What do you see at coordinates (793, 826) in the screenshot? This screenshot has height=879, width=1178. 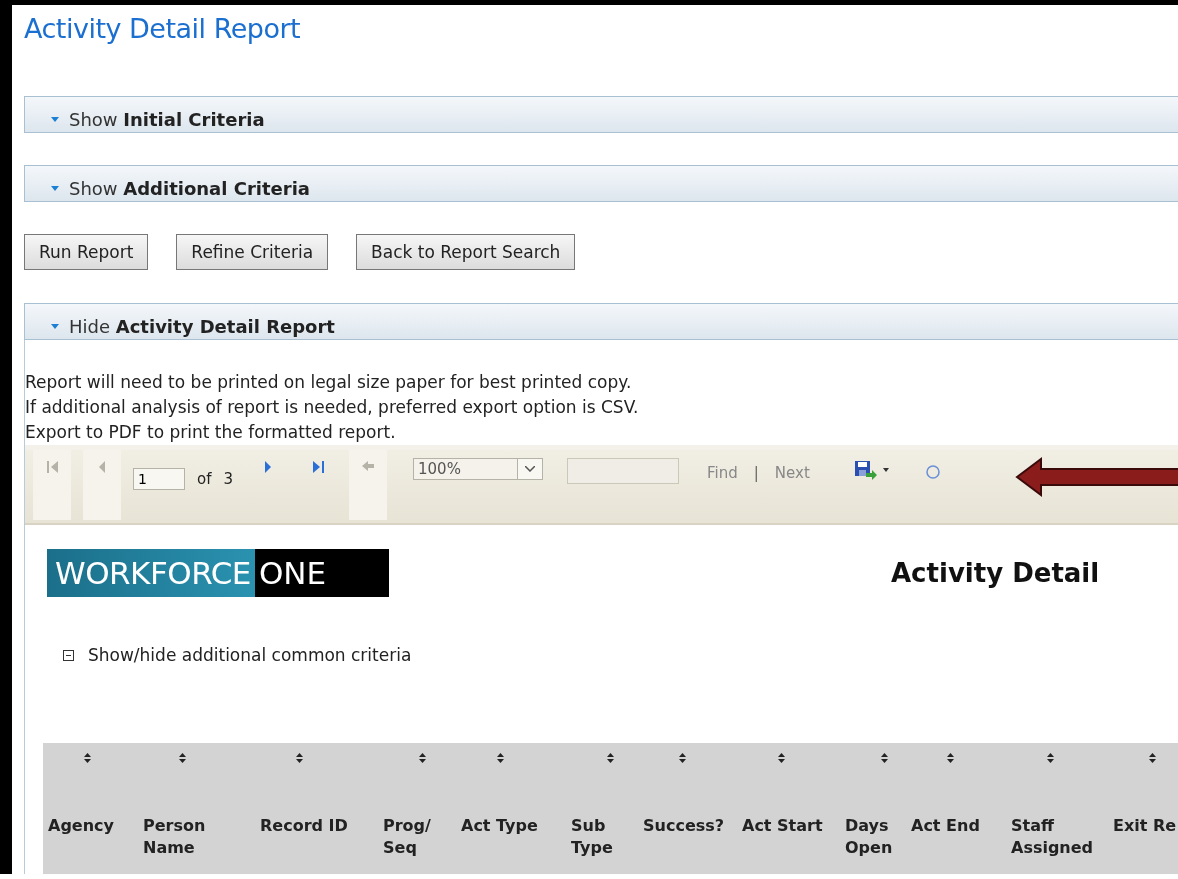 I see `column-header: Act Start` at bounding box center [793, 826].